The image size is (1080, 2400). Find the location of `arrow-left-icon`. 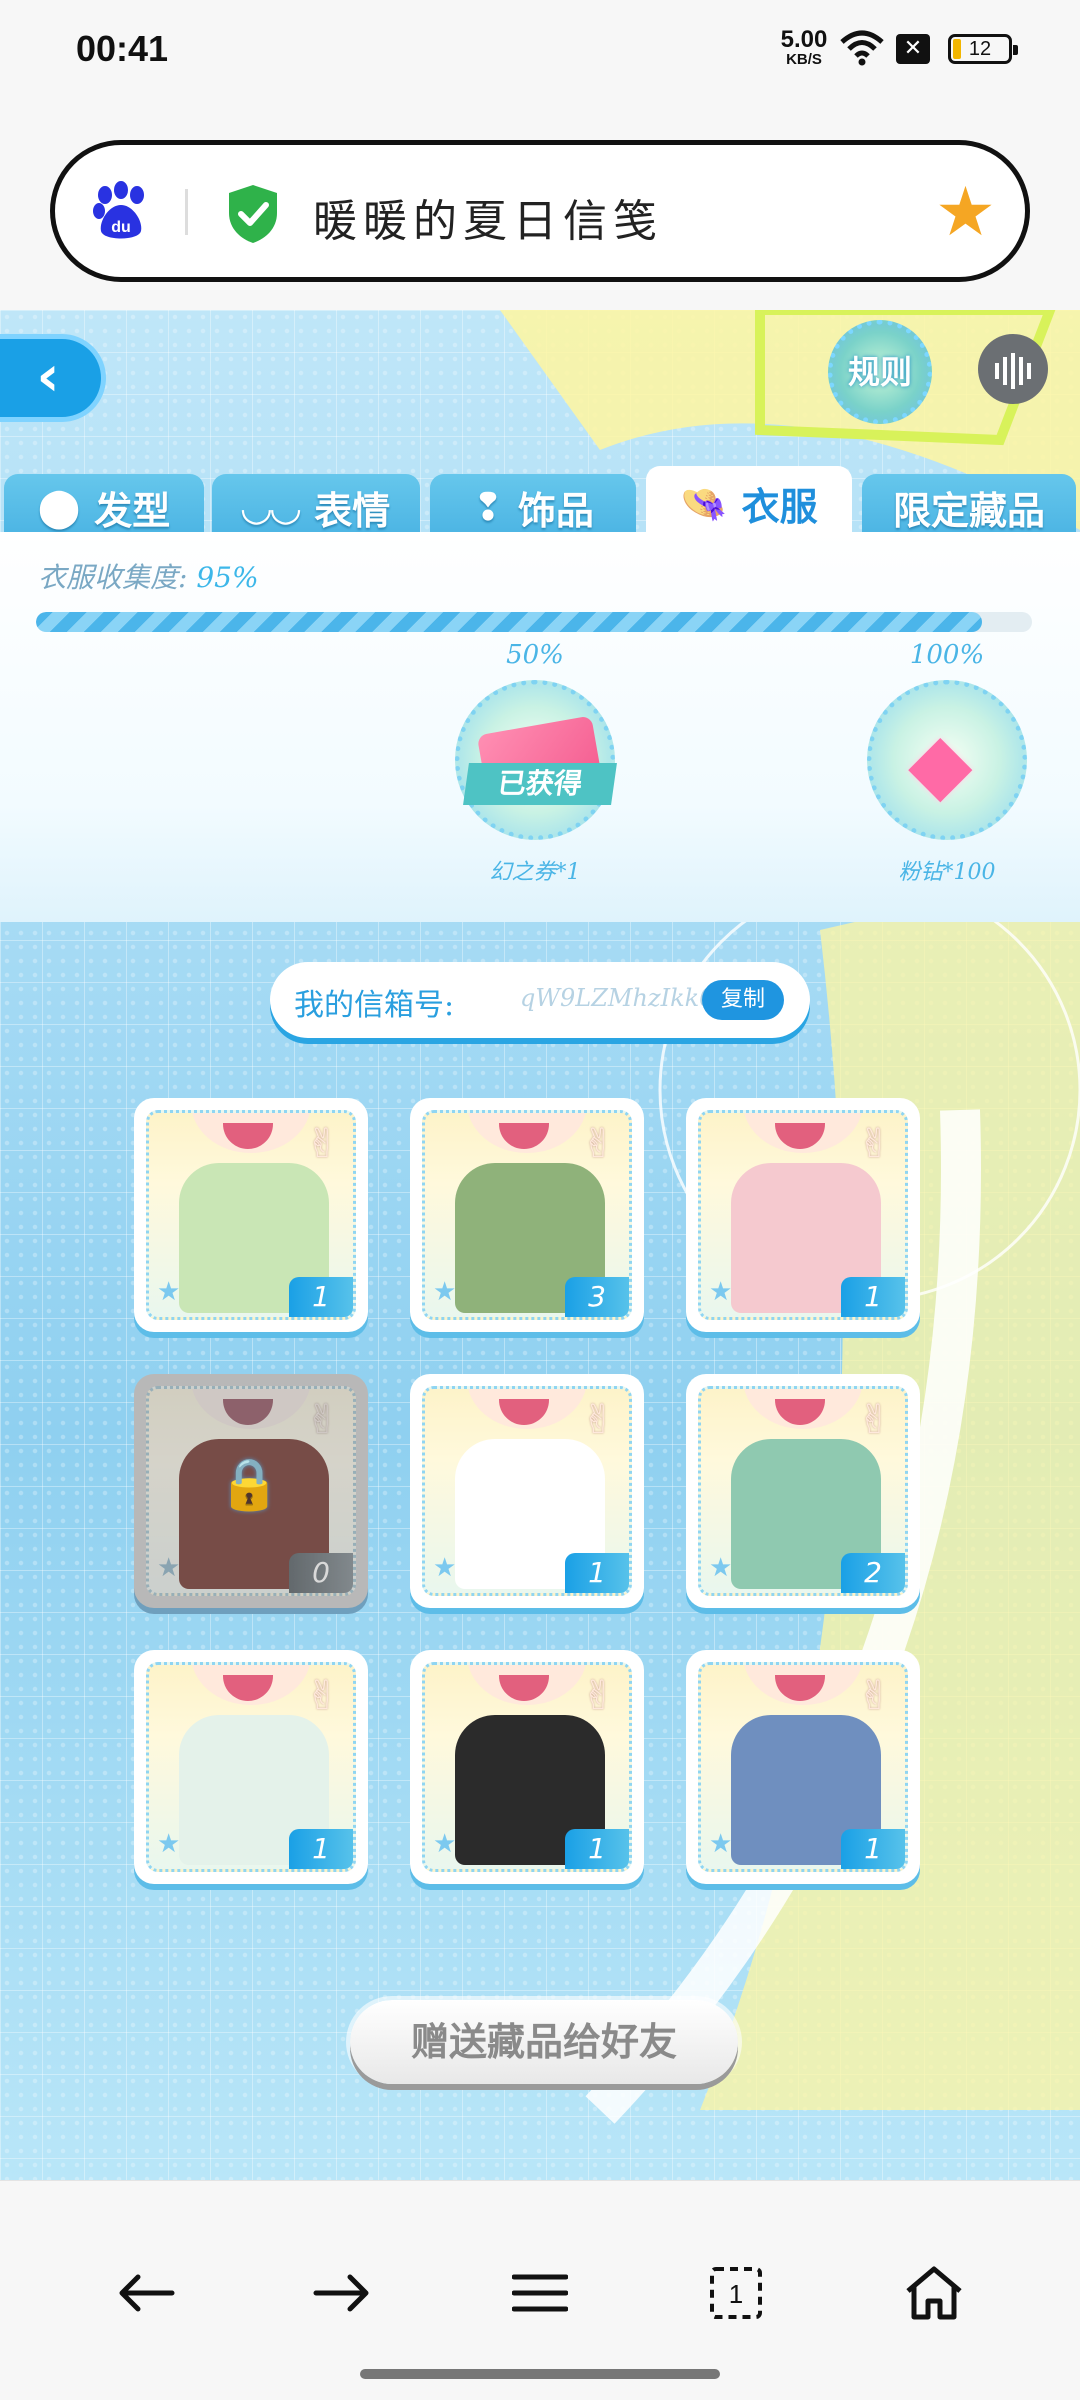

arrow-left-icon is located at coordinates (147, 2293).